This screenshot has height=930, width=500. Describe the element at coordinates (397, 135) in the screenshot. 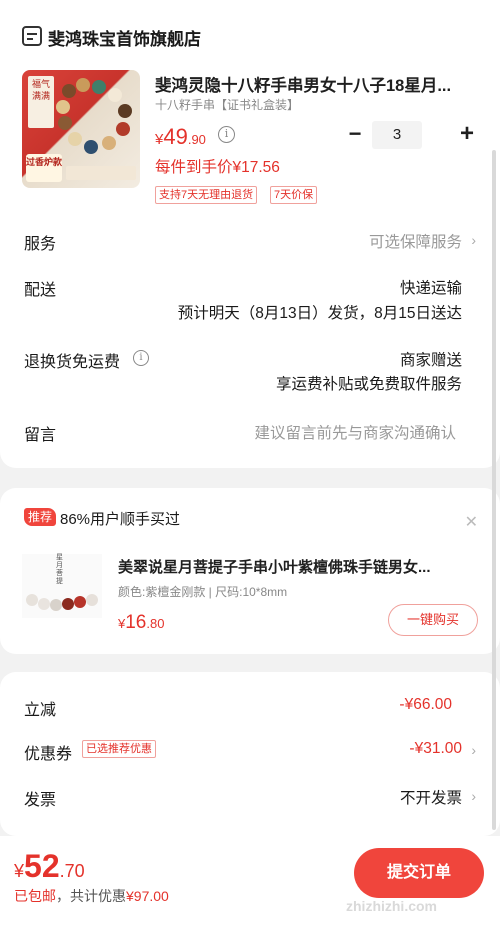

I see `quantity-input: 3` at that location.